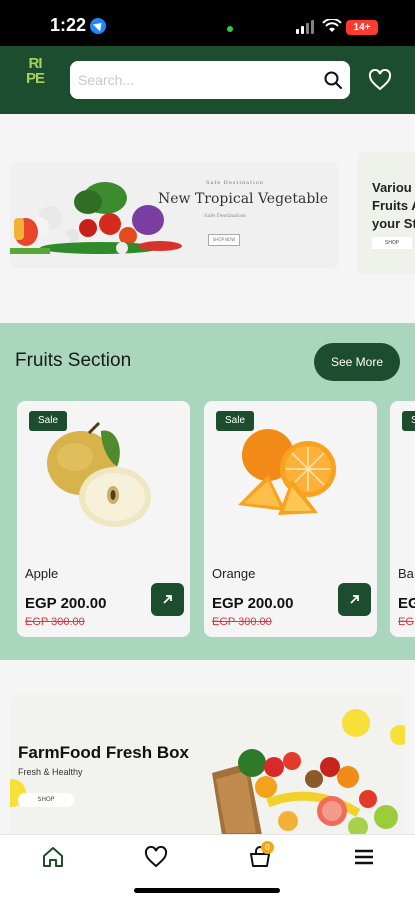 Image resolution: width=415 pixels, height=900 pixels. What do you see at coordinates (234, 573) in the screenshot?
I see `product-name: Orange` at bounding box center [234, 573].